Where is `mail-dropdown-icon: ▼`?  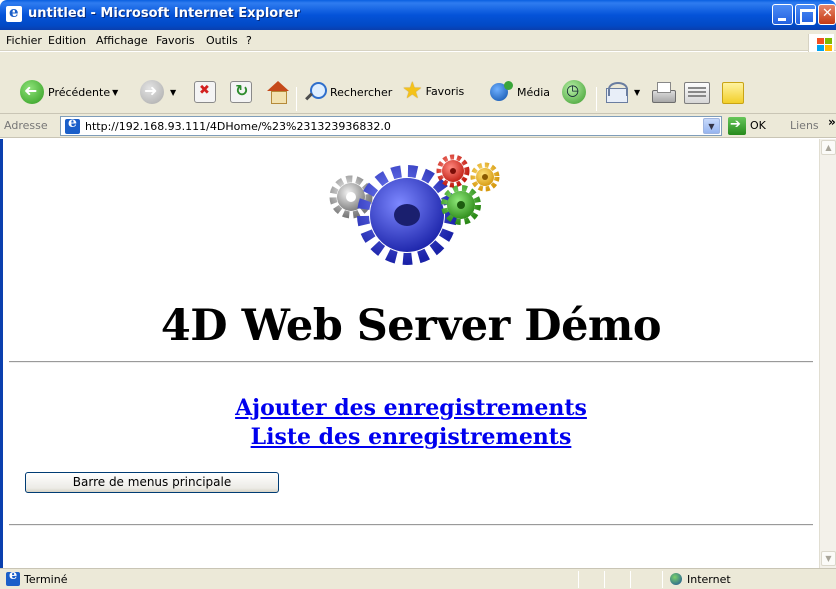
mail-dropdown-icon: ▼ is located at coordinates (637, 92).